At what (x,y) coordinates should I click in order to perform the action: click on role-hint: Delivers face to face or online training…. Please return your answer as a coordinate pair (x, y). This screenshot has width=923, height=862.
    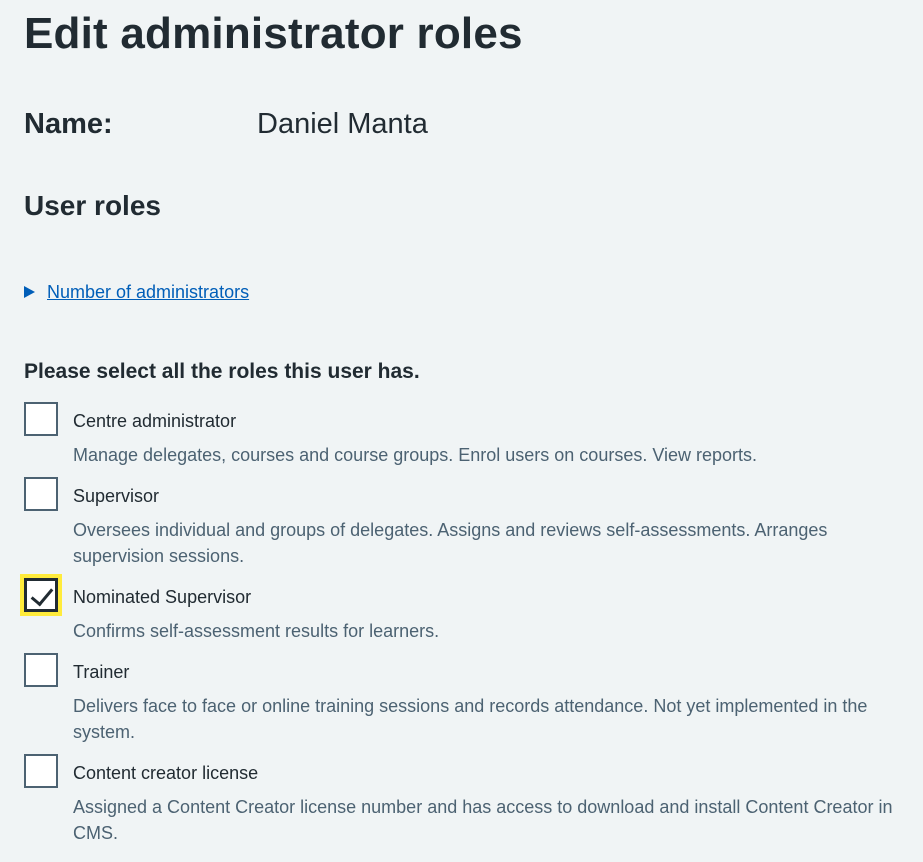
    Looking at the image, I should click on (470, 719).